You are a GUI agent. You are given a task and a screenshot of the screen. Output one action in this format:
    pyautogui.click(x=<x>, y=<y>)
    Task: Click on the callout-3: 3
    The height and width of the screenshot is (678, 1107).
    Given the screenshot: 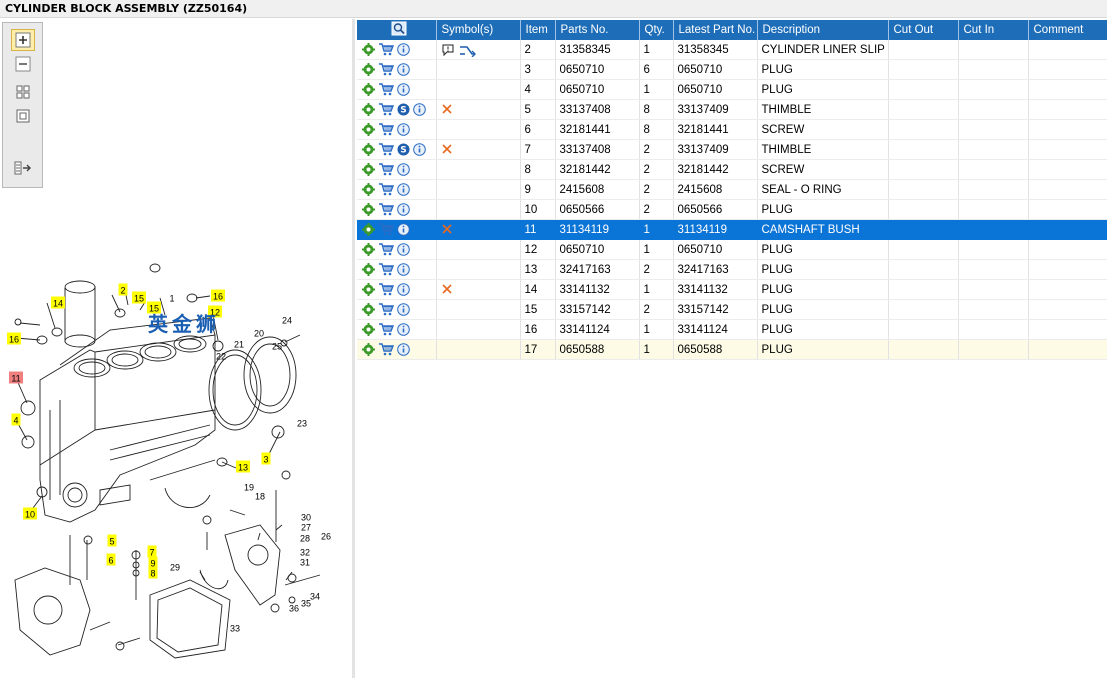 What is the action you would take?
    pyautogui.click(x=266, y=458)
    